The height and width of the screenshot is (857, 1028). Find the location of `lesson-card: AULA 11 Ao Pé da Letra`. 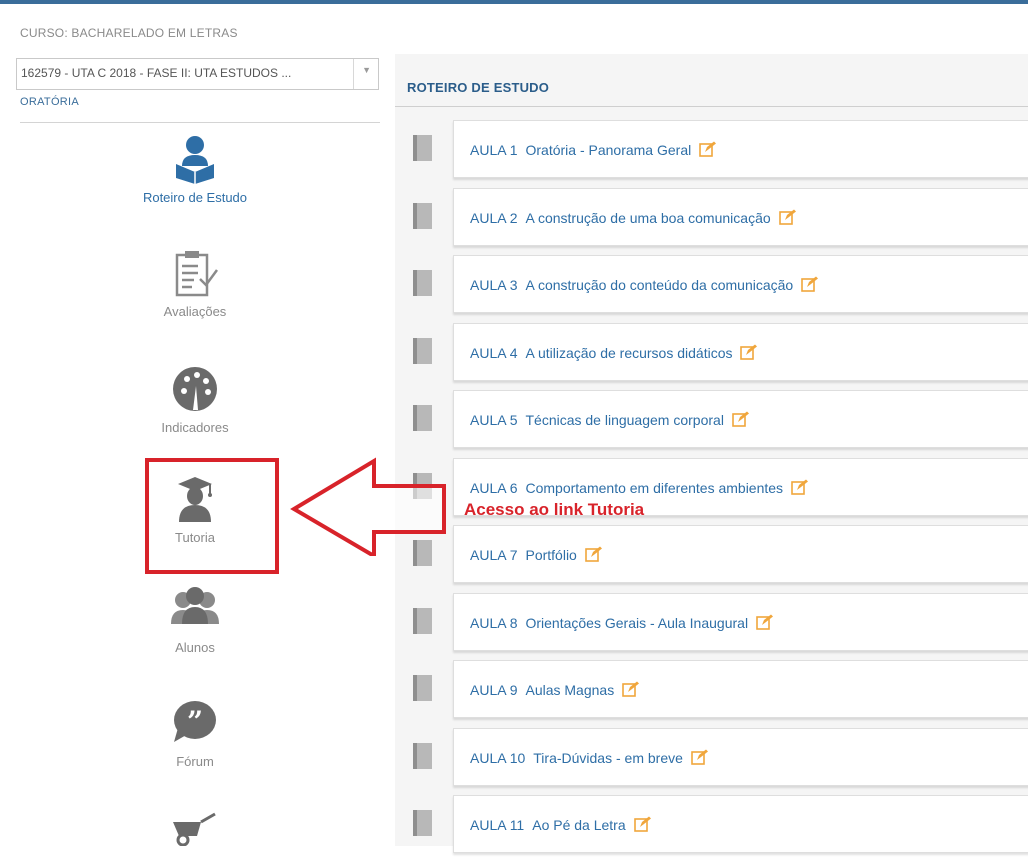

lesson-card: AULA 11 Ao Pé da Letra is located at coordinates (740, 824).